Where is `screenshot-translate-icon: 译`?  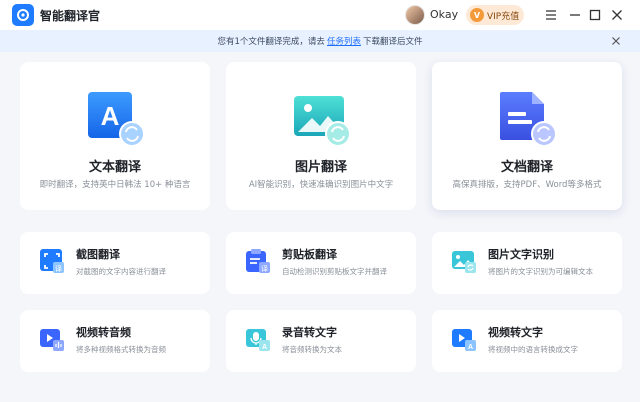 screenshot-translate-icon: 译 is located at coordinates (52, 261).